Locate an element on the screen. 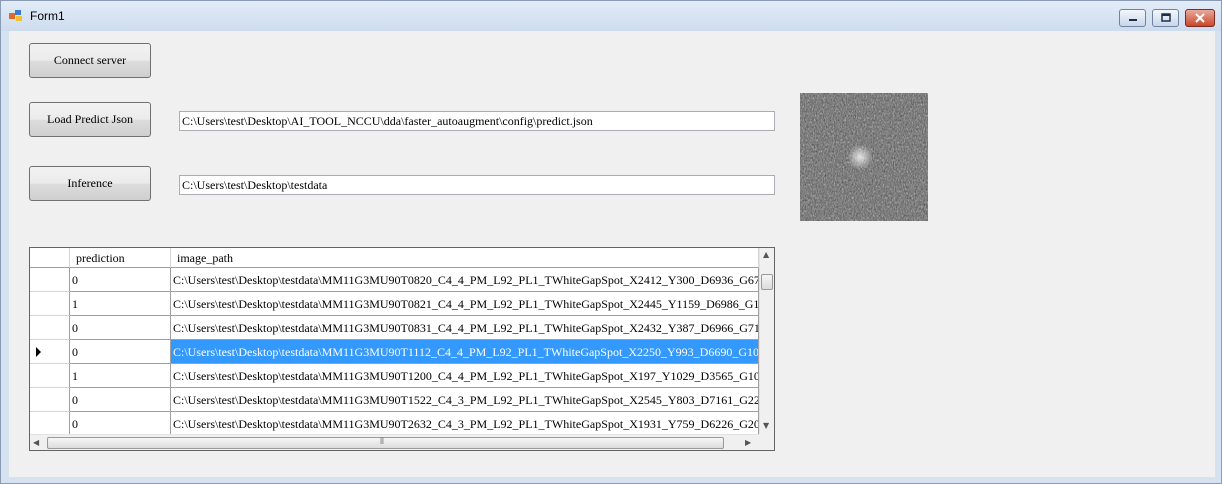  scrollbar-corner is located at coordinates (766, 442).